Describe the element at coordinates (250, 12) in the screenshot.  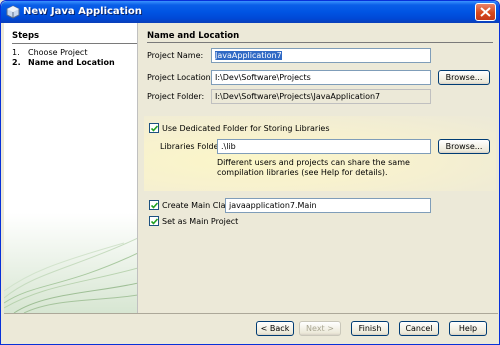
I see `title-bar: New Java Application` at that location.